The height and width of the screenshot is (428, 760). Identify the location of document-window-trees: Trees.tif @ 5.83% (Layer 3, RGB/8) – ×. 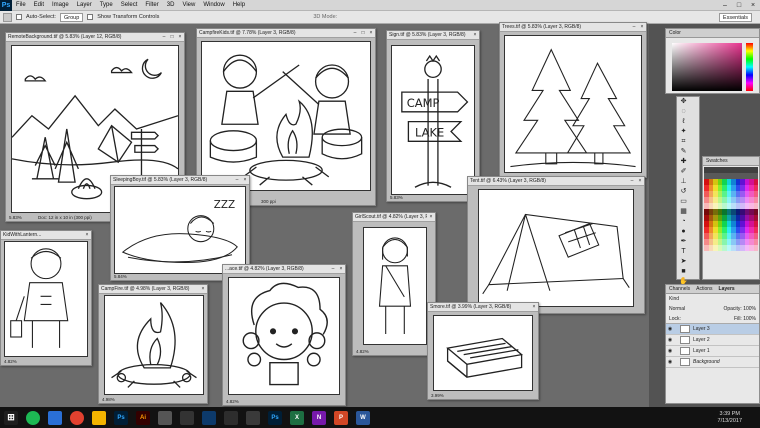
(573, 100).